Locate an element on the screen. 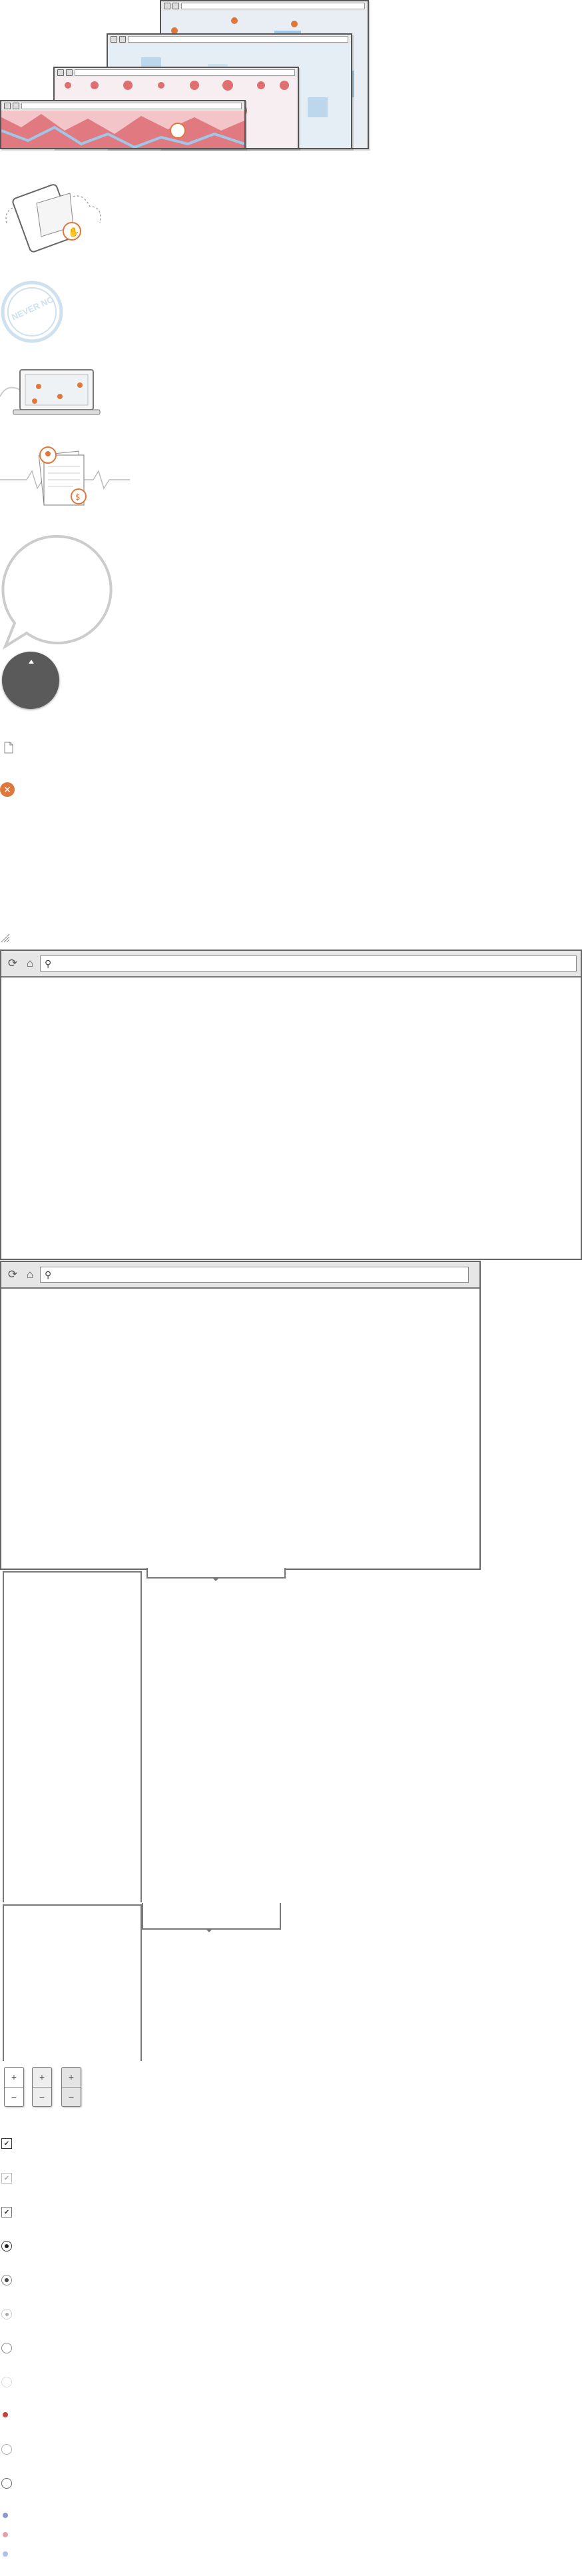 The height and width of the screenshot is (2576, 582). checkbox-checked-light: ✔ is located at coordinates (6, 2178).